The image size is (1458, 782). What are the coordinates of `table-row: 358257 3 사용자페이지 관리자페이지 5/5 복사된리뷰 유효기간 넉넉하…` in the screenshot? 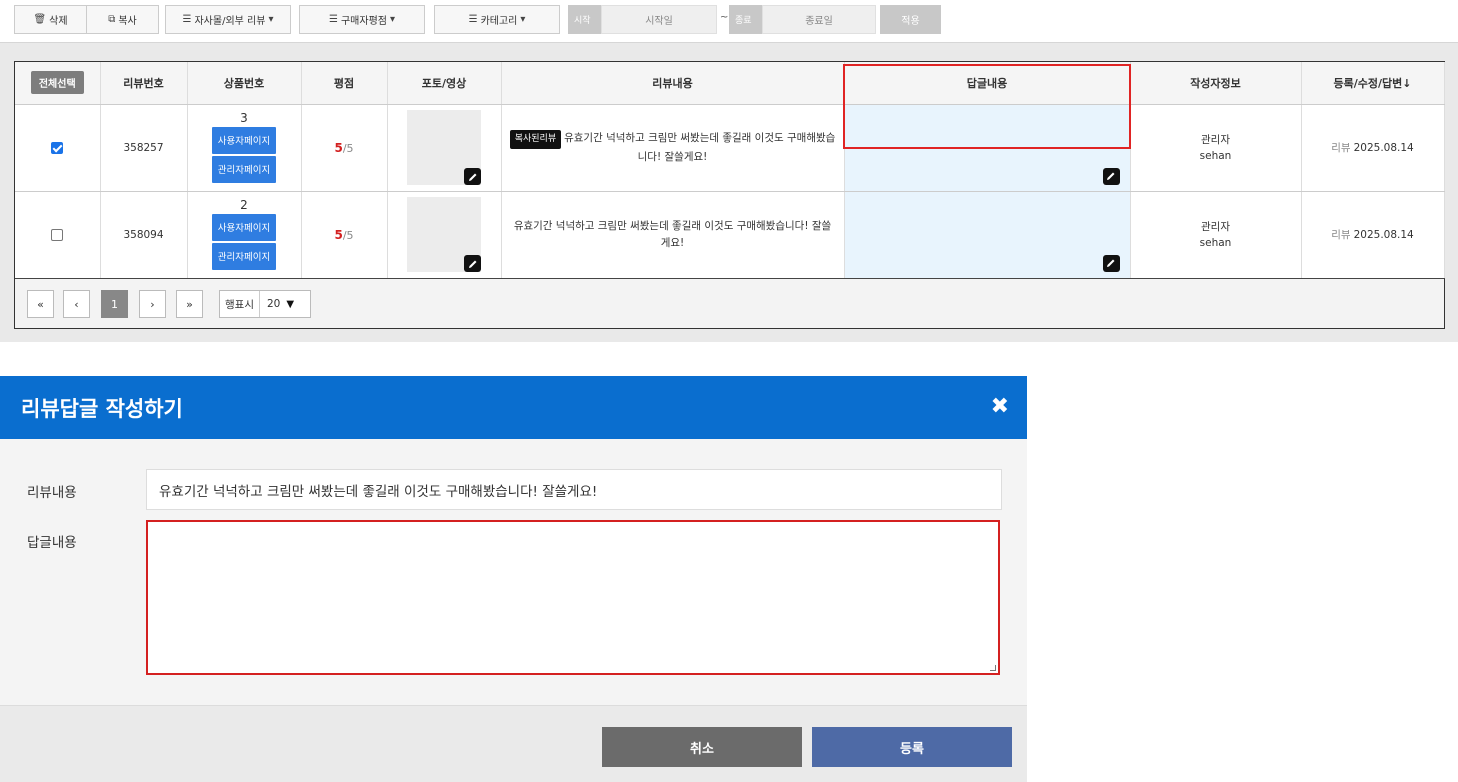 It's located at (730, 148).